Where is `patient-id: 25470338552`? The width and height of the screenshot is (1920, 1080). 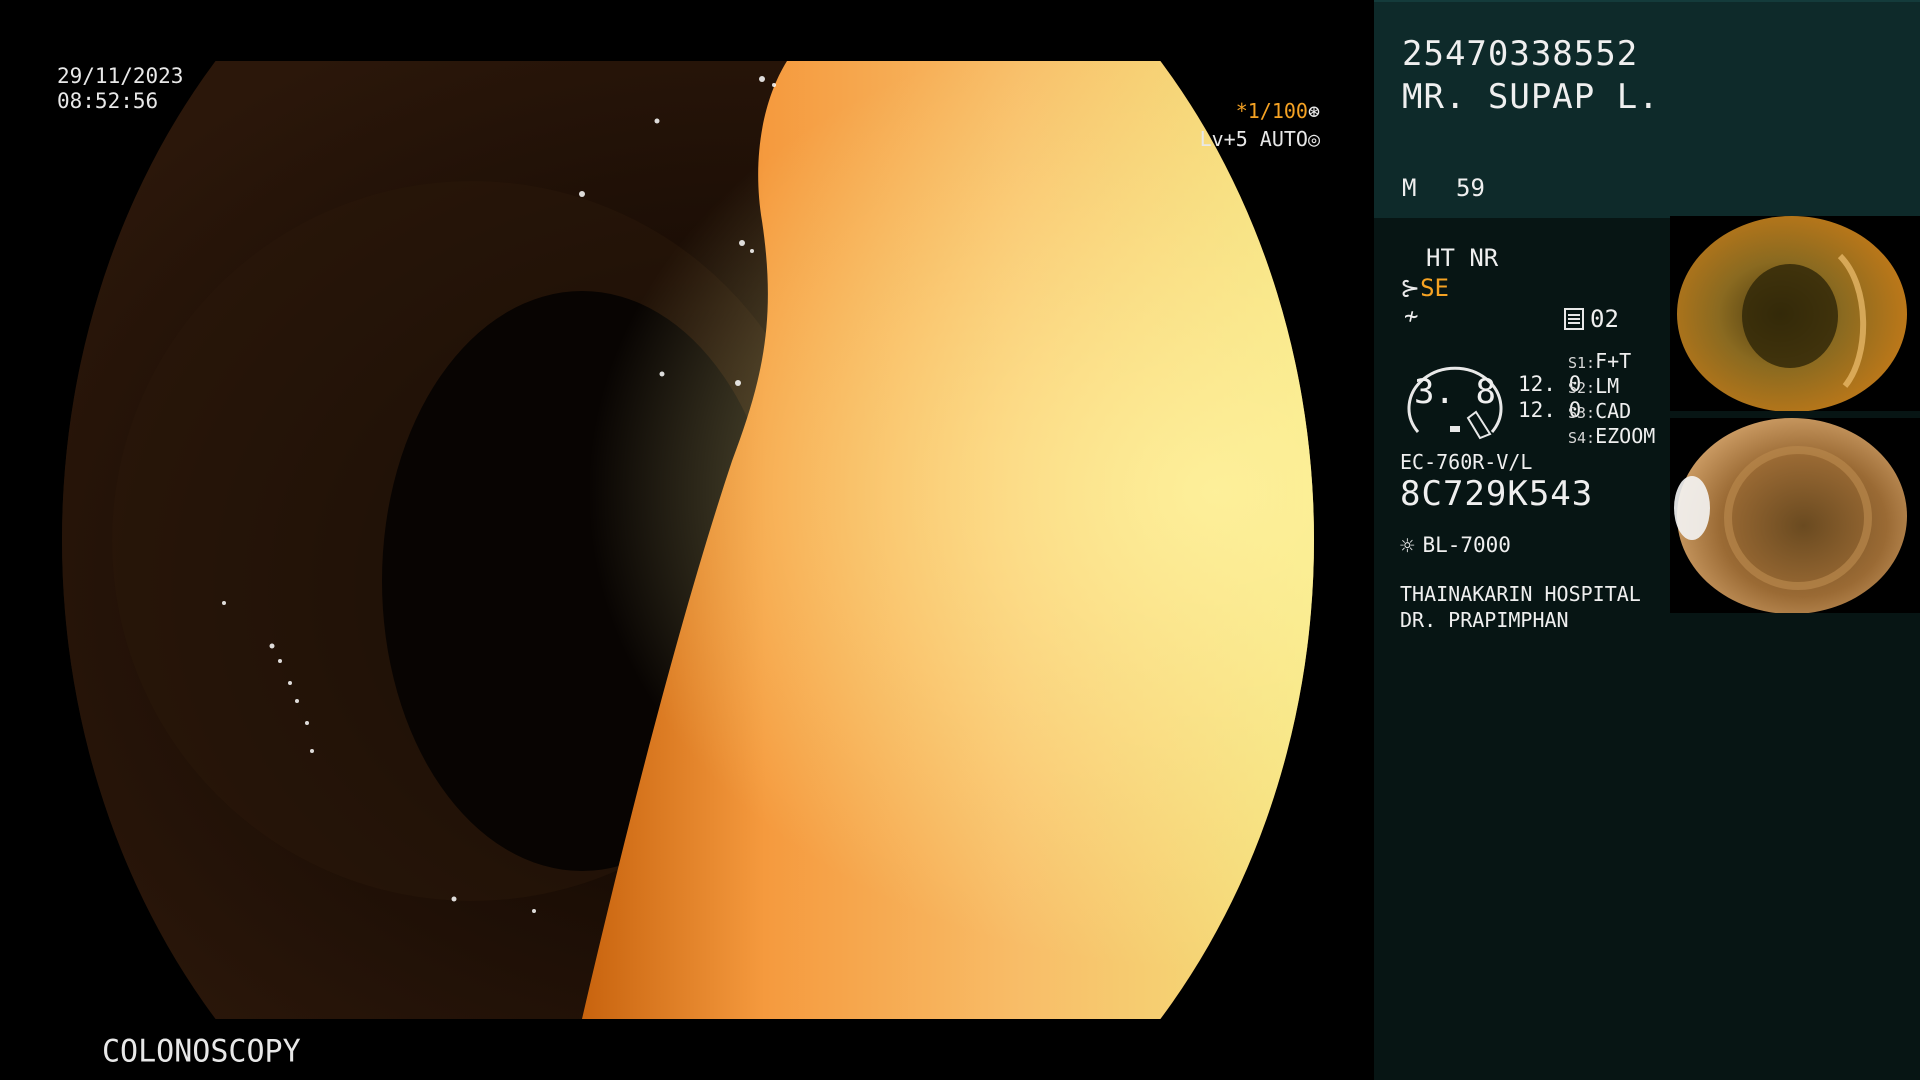 patient-id: 25470338552 is located at coordinates (1520, 54).